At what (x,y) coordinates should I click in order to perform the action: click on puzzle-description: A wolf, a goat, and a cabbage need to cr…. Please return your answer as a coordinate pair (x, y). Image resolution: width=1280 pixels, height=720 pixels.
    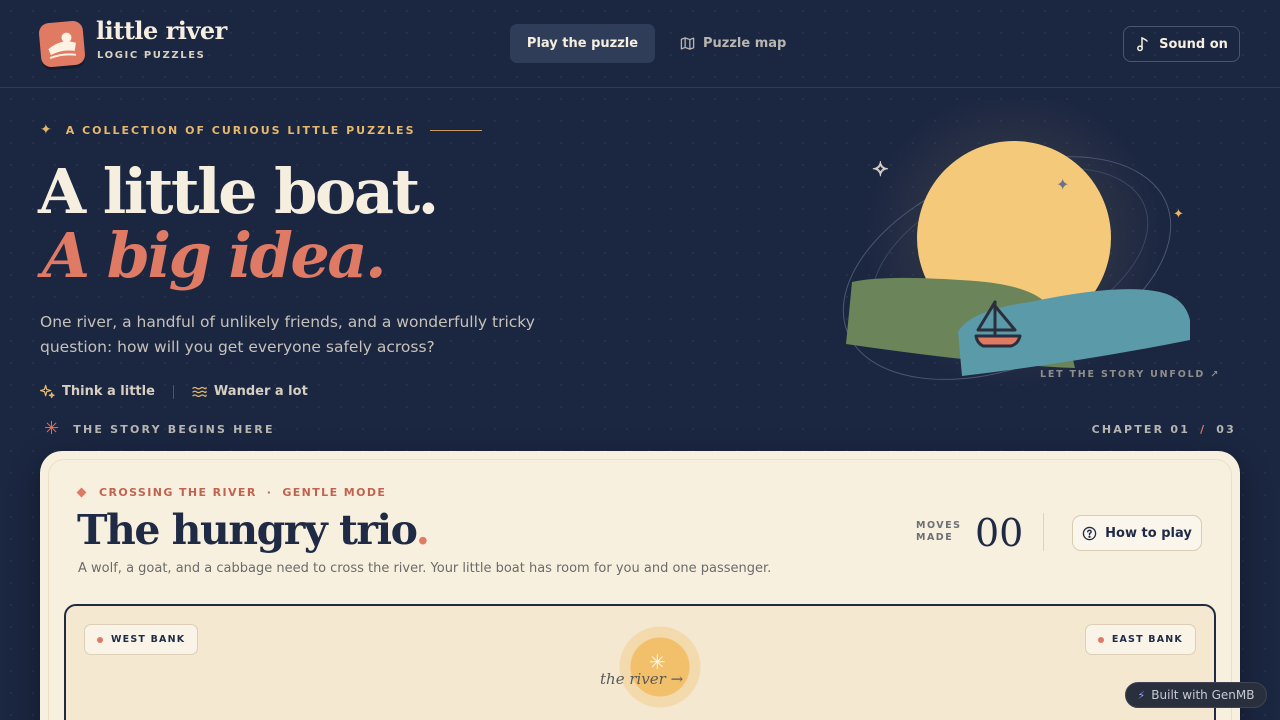
    Looking at the image, I should click on (425, 568).